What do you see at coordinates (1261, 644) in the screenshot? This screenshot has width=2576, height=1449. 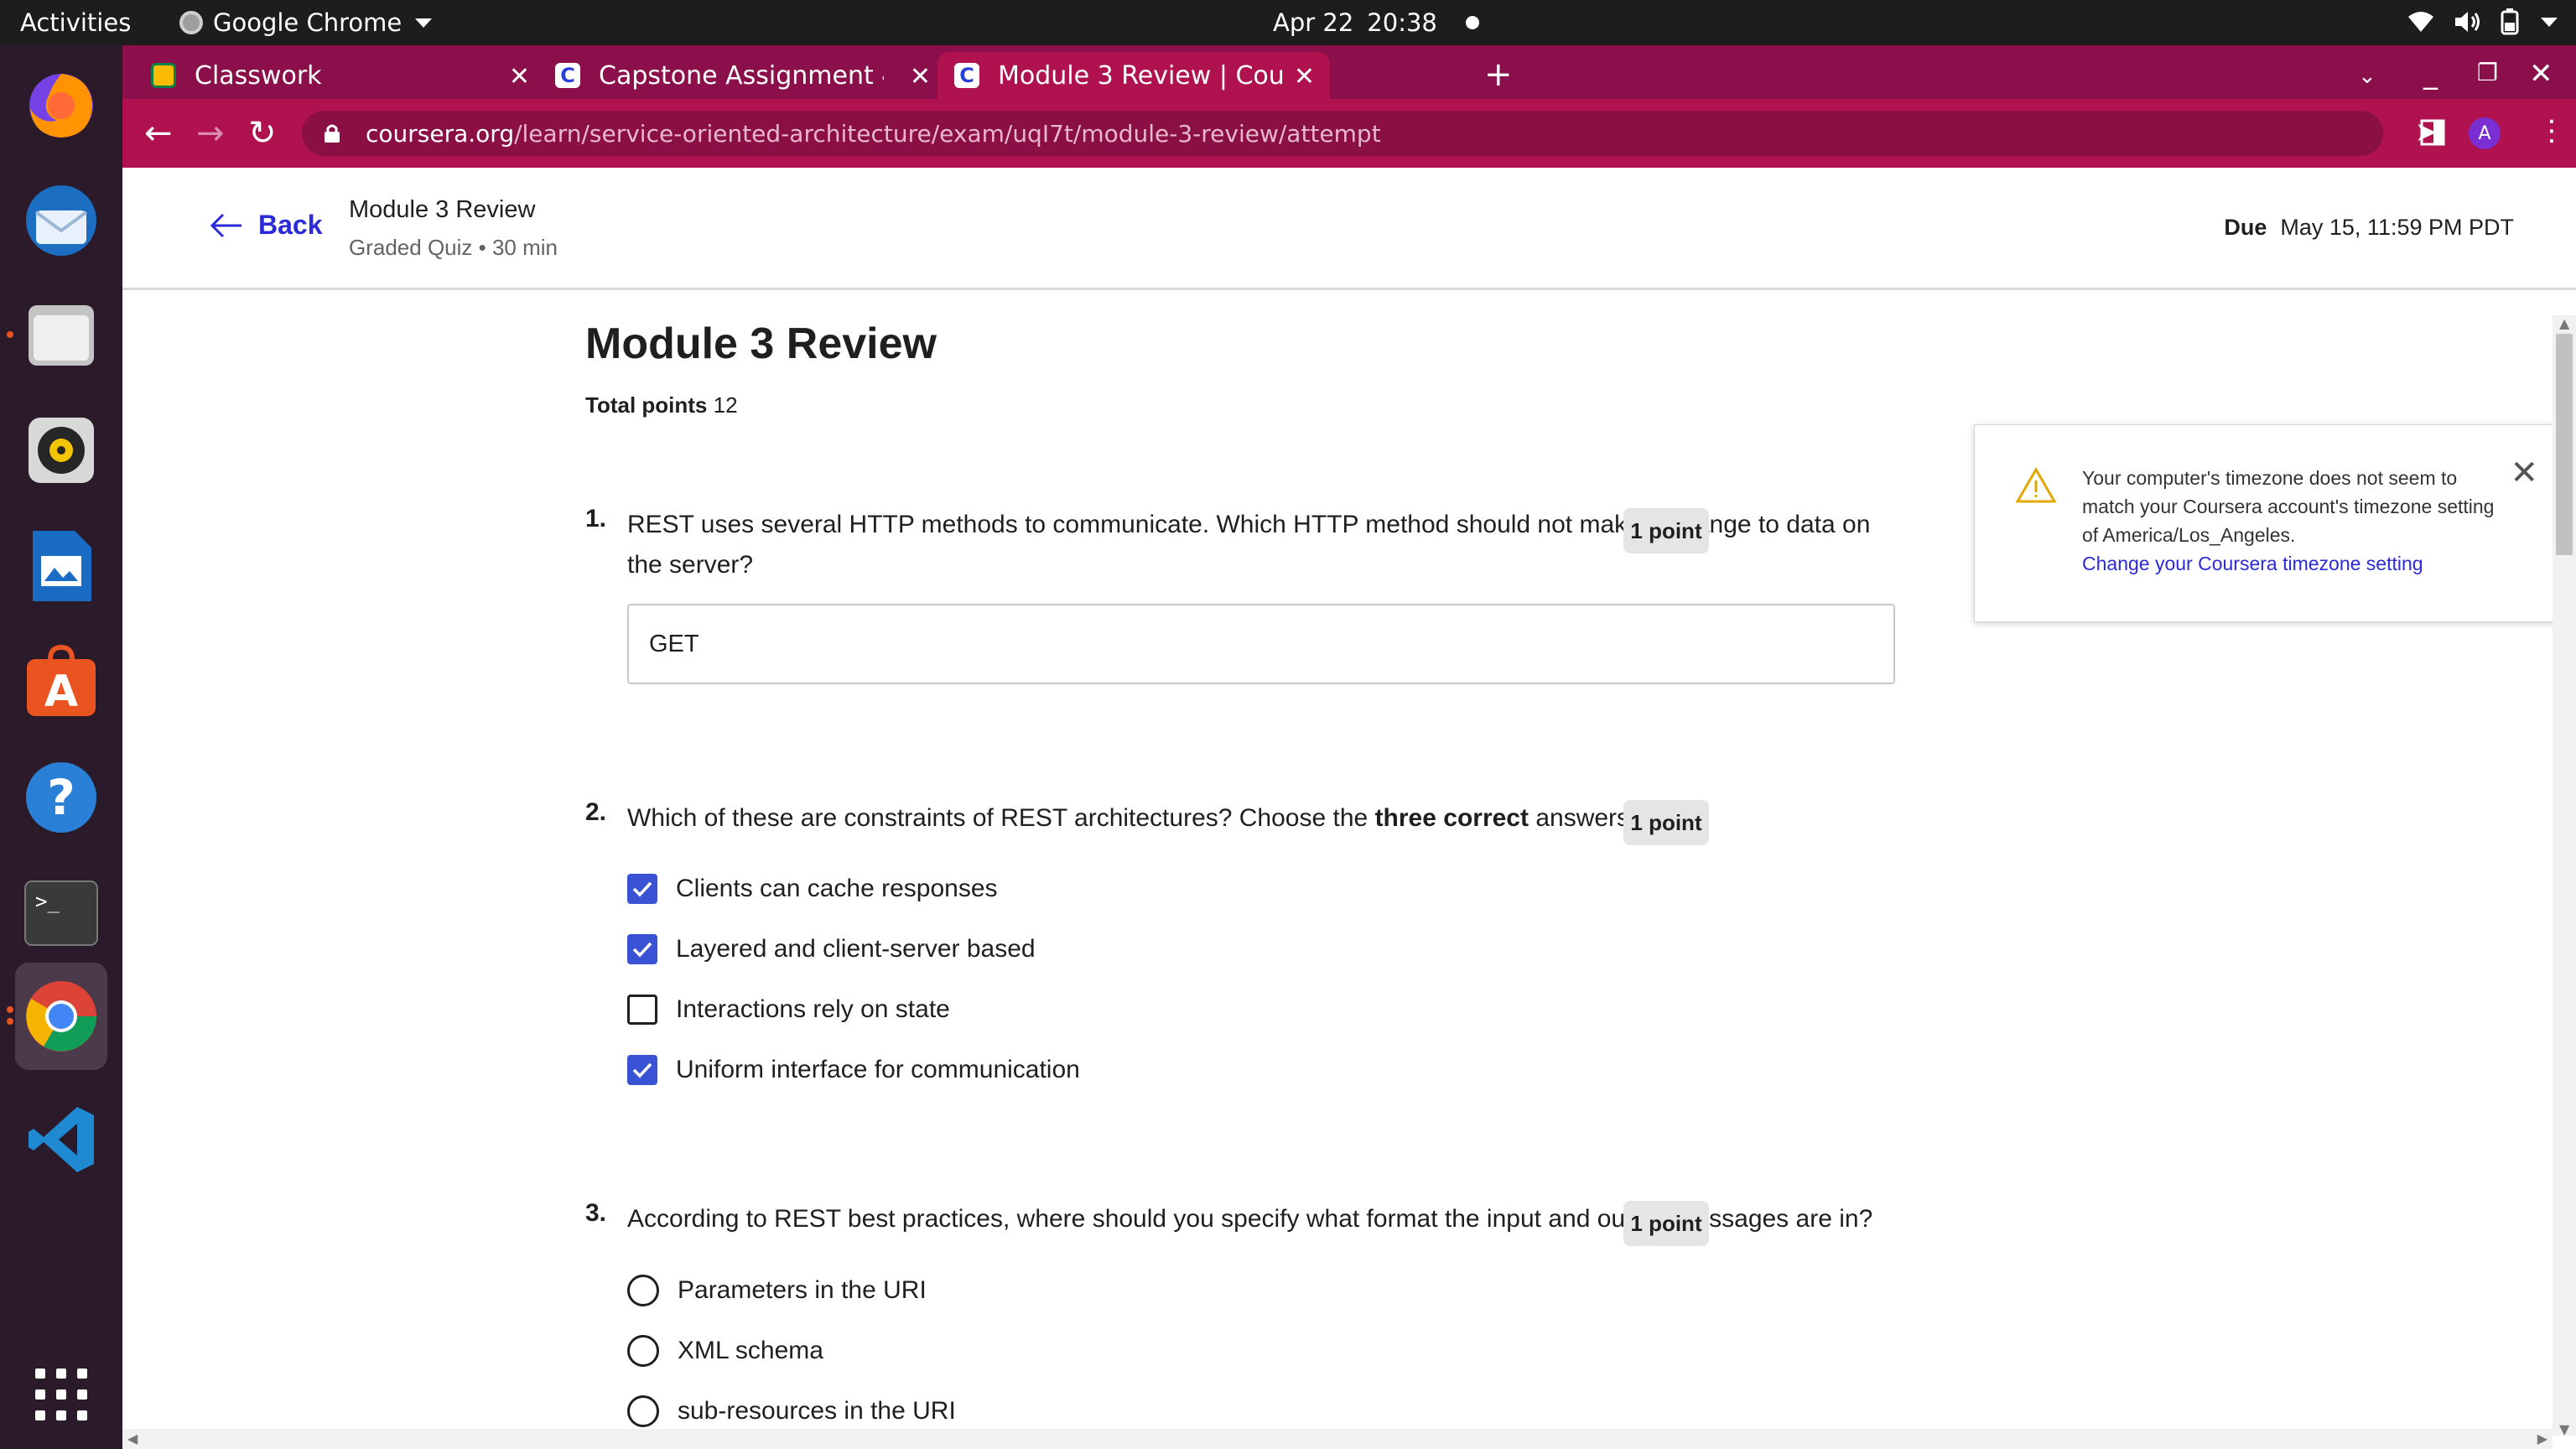 I see `answer-input: GET` at bounding box center [1261, 644].